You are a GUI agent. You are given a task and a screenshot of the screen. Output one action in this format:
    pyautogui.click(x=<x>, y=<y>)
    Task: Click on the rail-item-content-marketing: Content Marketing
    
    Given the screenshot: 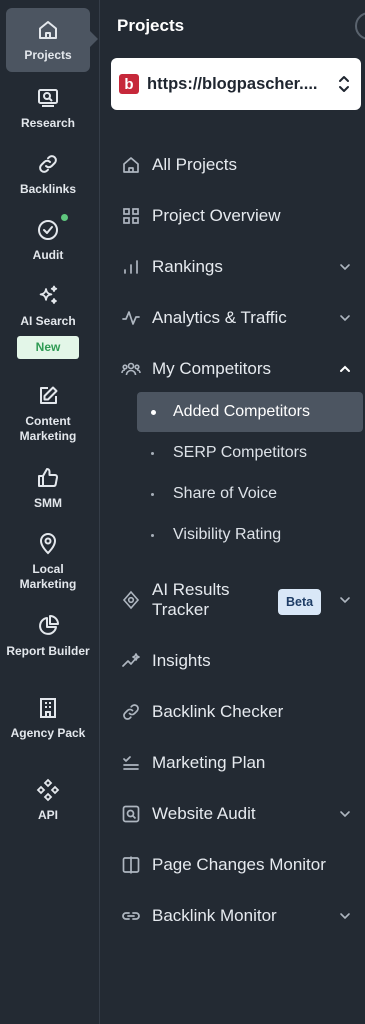 What is the action you would take?
    pyautogui.click(x=48, y=414)
    